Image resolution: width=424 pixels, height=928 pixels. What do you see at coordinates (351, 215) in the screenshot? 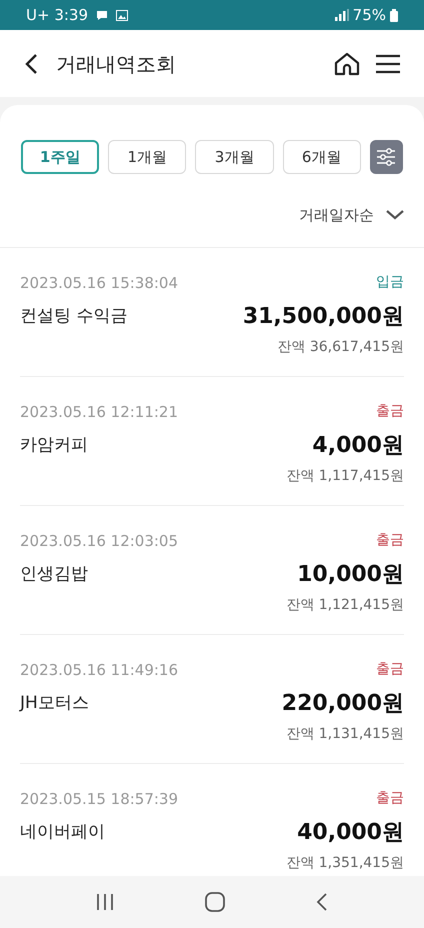
I see `sort-dropdown: 거래일자순` at bounding box center [351, 215].